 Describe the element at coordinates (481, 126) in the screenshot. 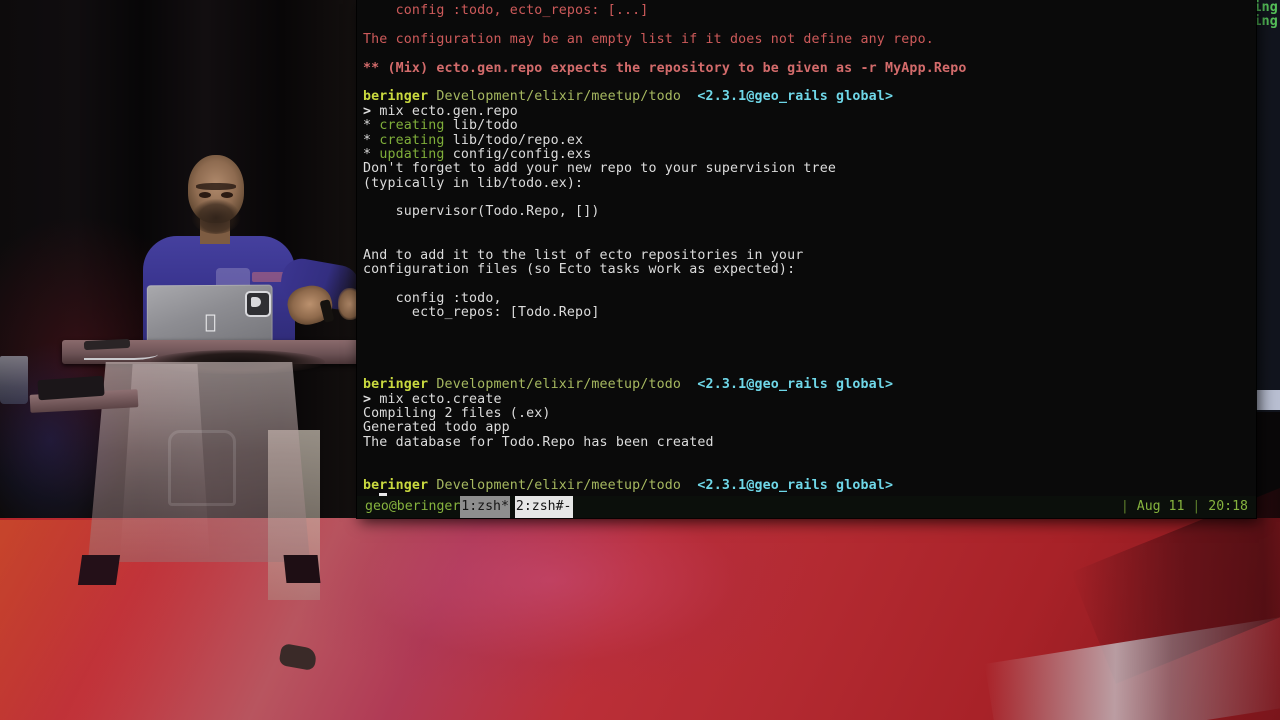

I see `terminal-text-span: lib/todo` at that location.